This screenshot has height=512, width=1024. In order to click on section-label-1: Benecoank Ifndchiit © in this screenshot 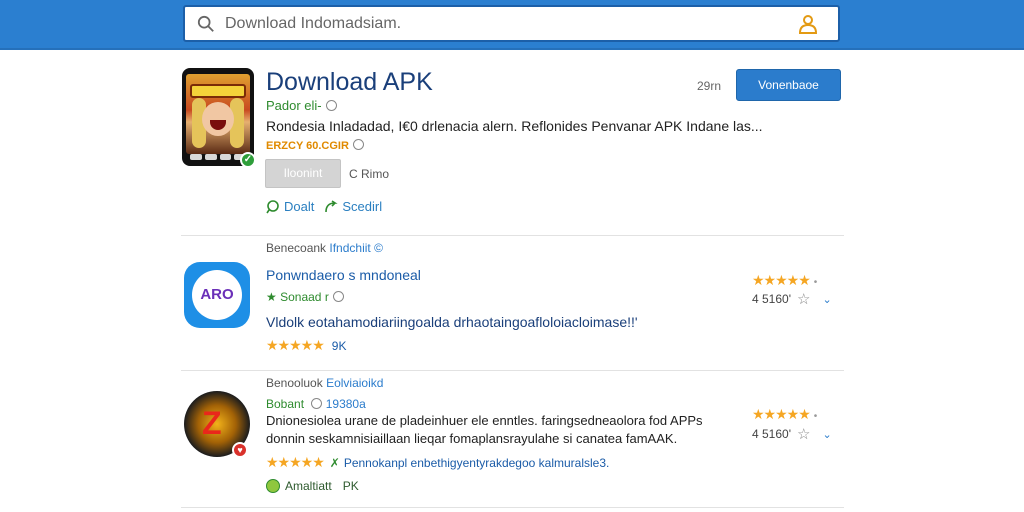, I will do `click(324, 248)`.